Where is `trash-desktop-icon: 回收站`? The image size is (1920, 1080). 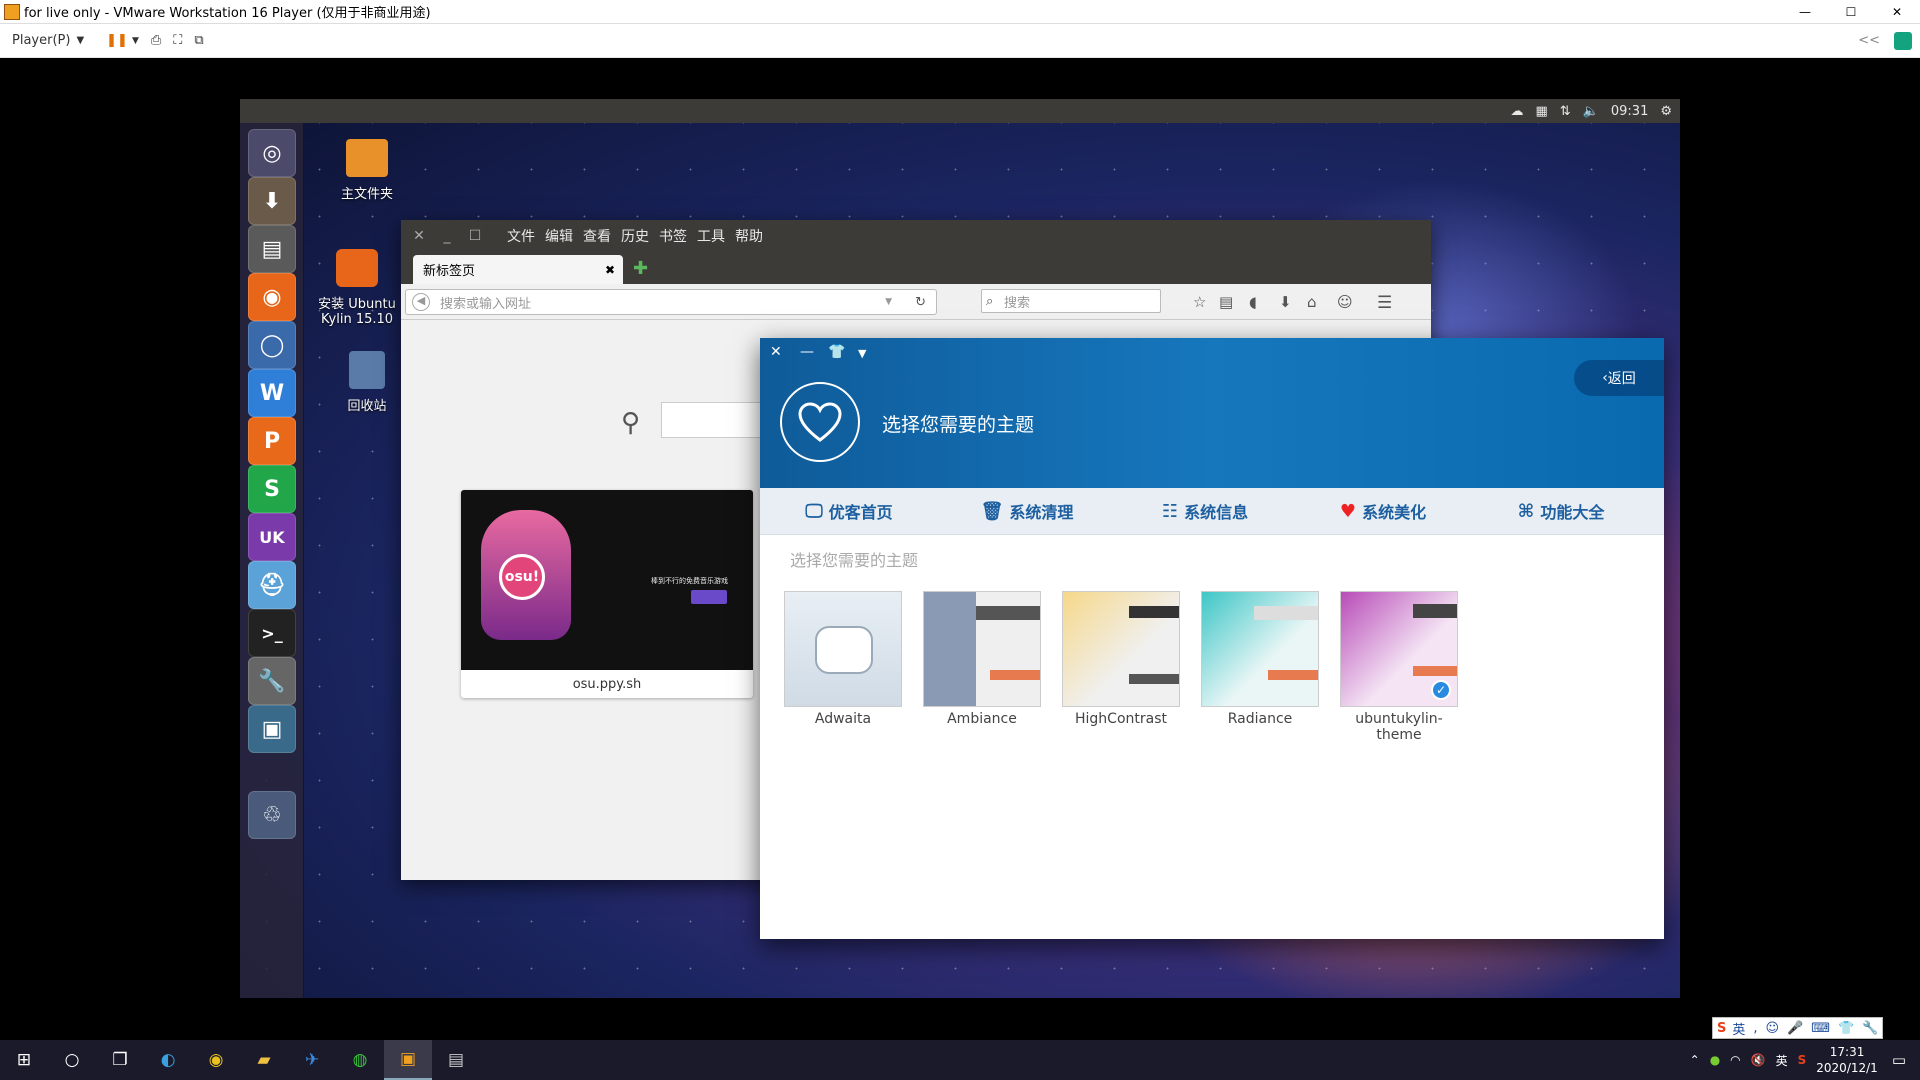
trash-desktop-icon: 回收站 is located at coordinates (367, 382).